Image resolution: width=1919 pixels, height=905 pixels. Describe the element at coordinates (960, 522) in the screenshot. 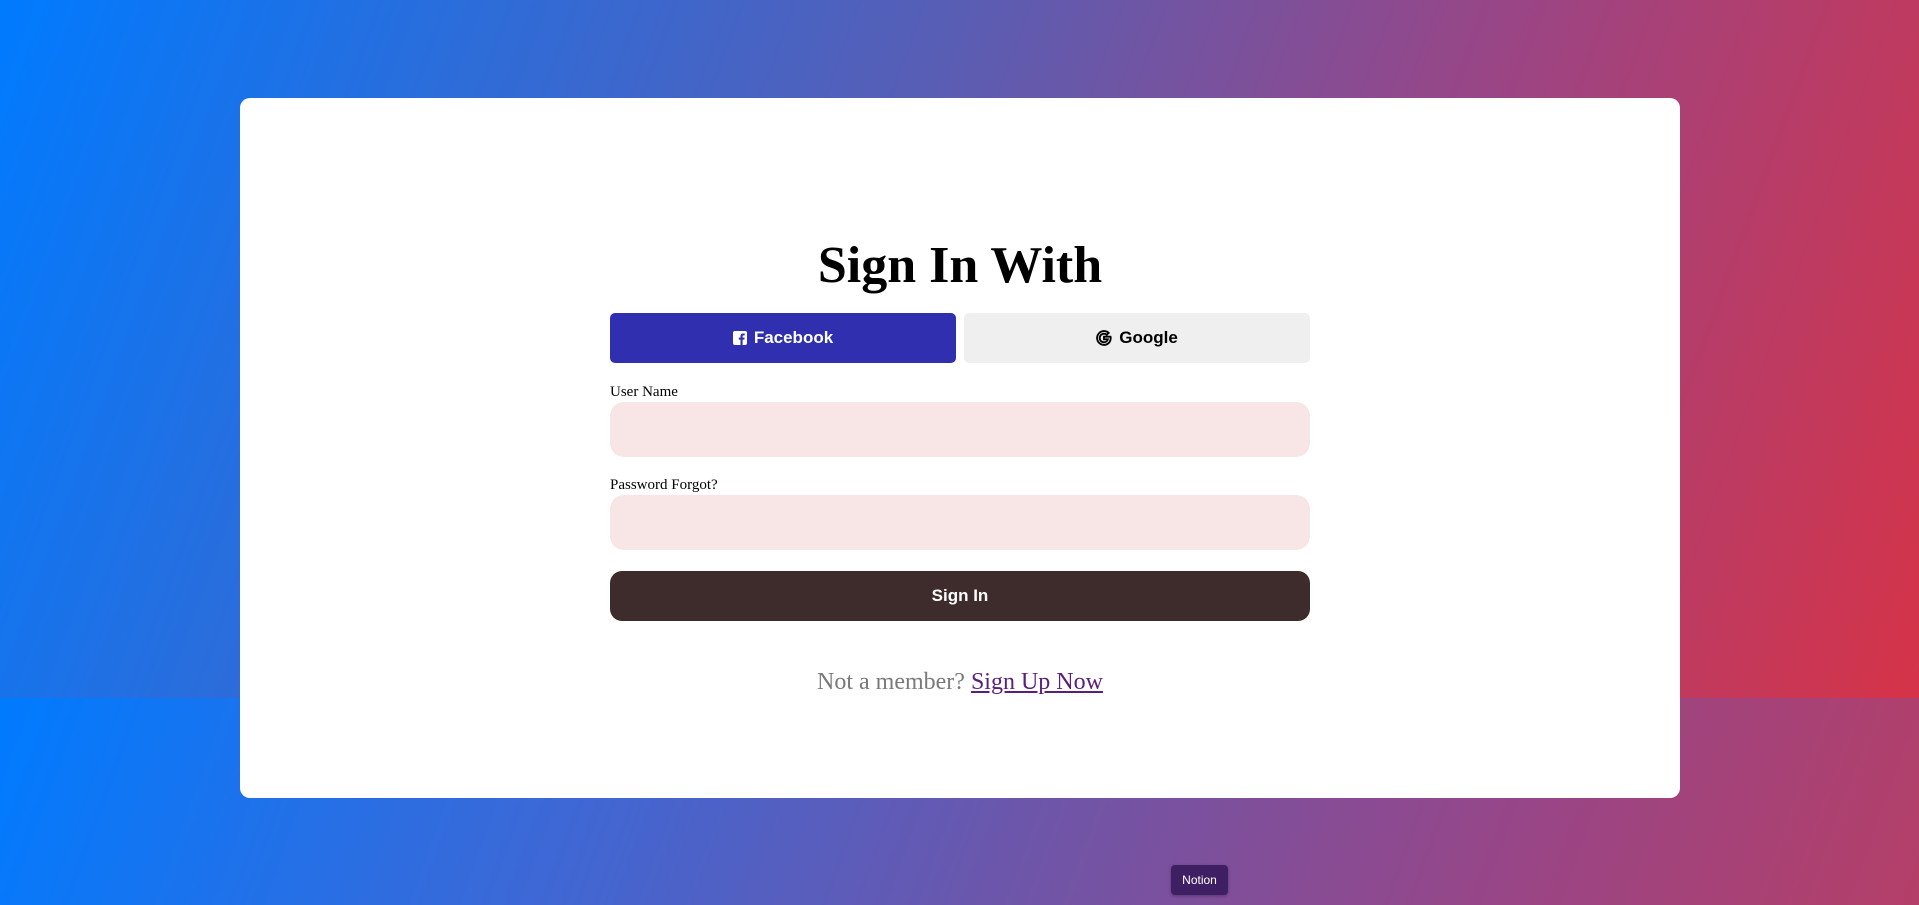

I see `password-input` at that location.